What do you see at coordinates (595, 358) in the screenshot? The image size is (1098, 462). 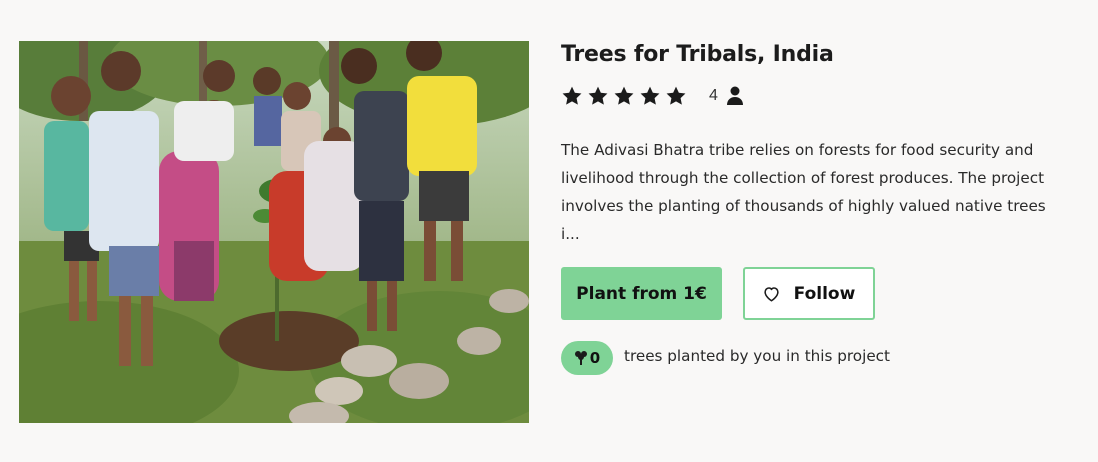 I see `trees-planted-count: 0` at bounding box center [595, 358].